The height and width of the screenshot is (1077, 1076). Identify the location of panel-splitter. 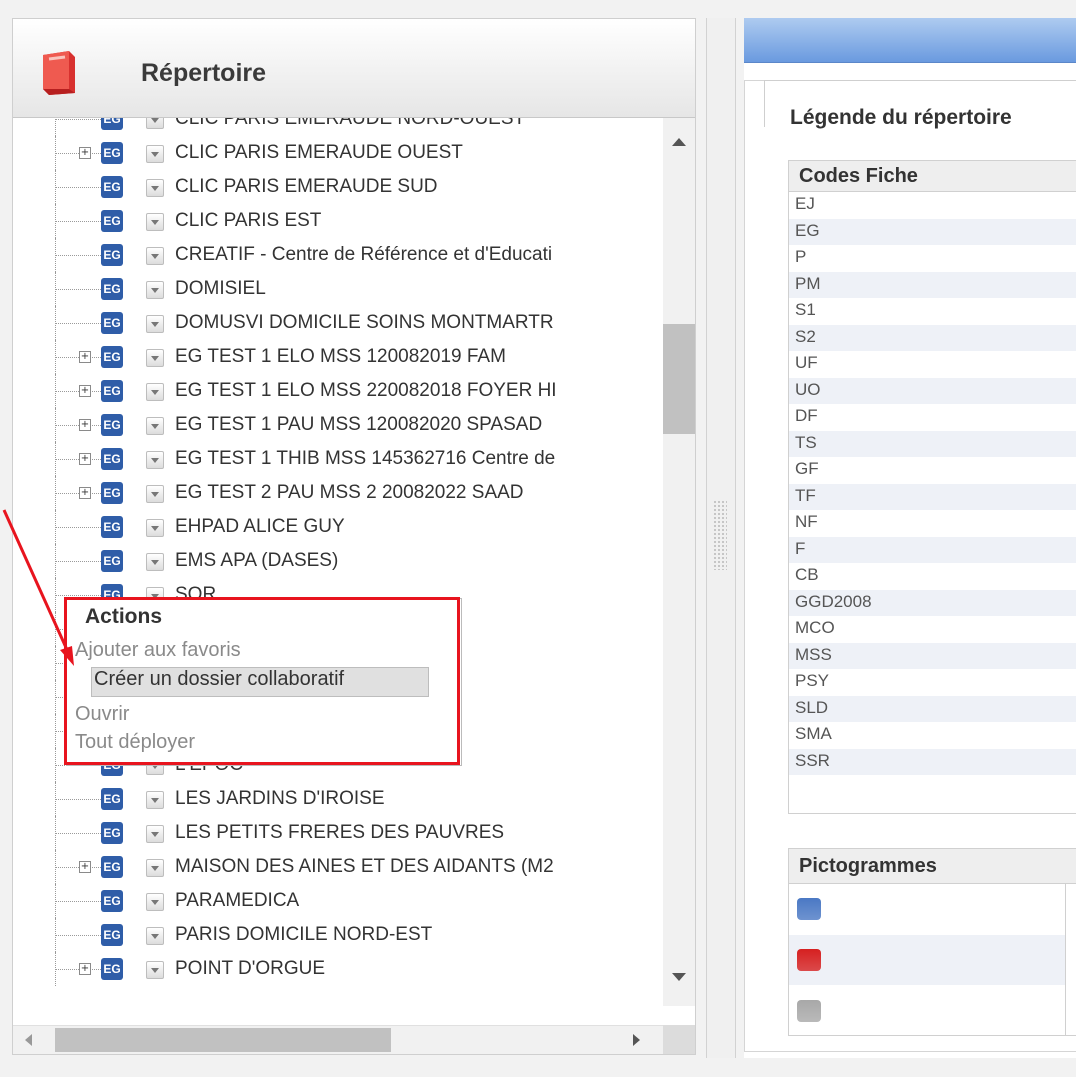
(721, 538).